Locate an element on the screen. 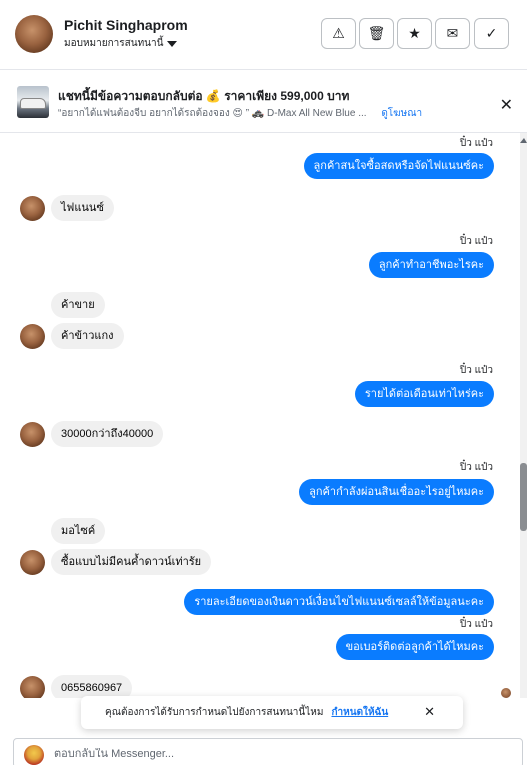 The width and height of the screenshot is (527, 765). outgoing-message: รายได้ต่อเดือนเท่าไหร่คะ is located at coordinates (424, 394).